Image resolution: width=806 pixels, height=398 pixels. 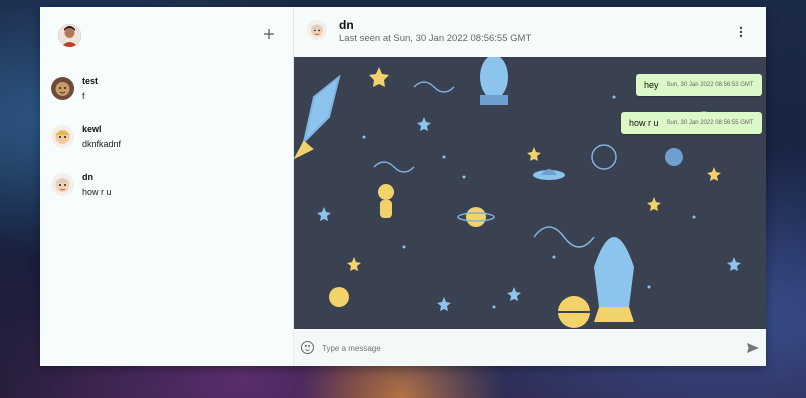 I want to click on user-avatar, so click(x=69, y=35).